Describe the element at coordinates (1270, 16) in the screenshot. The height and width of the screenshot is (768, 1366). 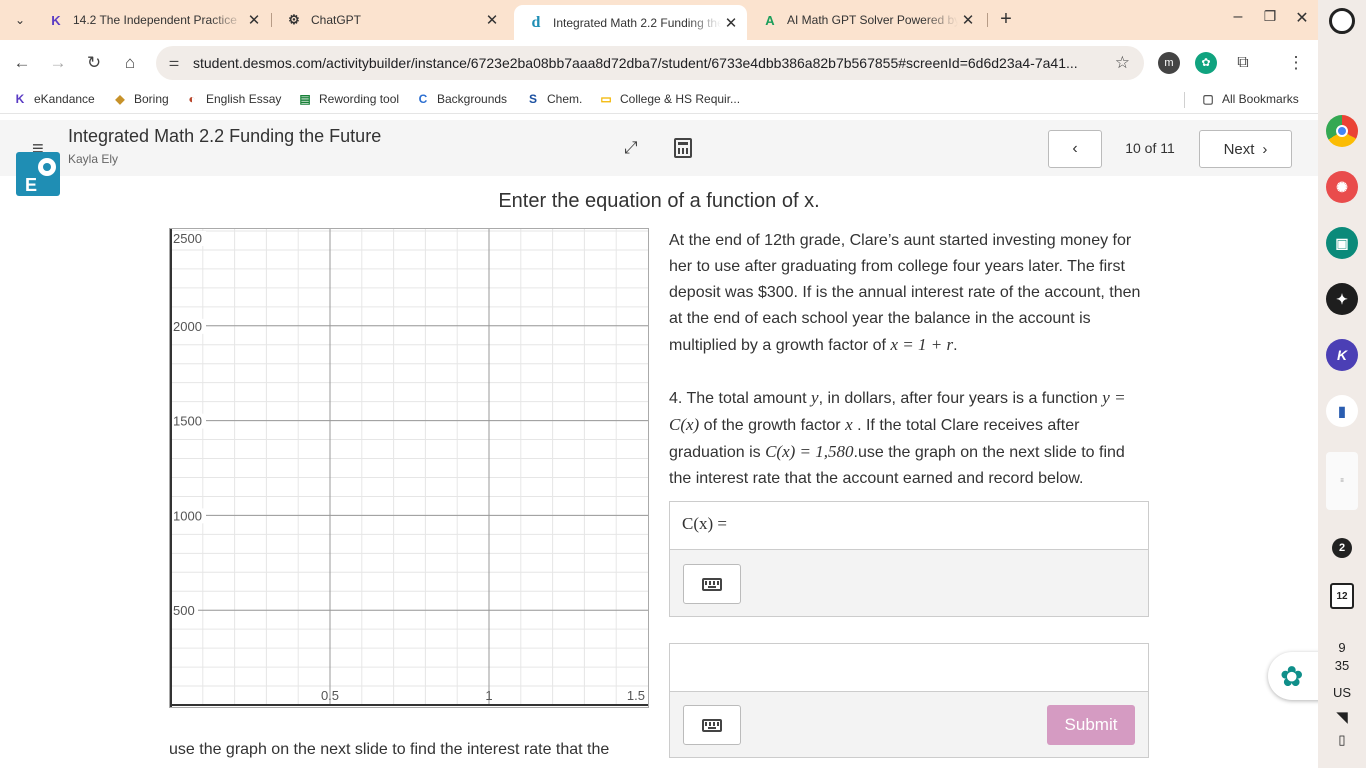
I see `restore-icon: ❐` at that location.